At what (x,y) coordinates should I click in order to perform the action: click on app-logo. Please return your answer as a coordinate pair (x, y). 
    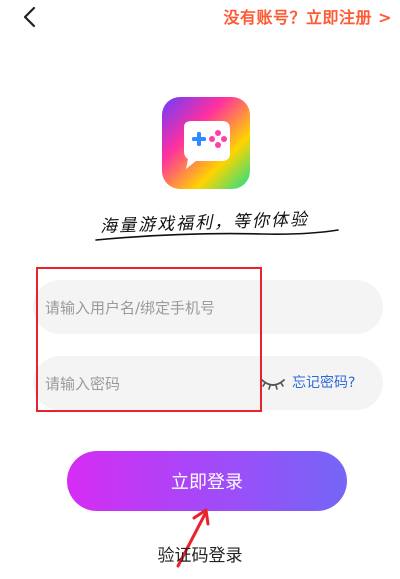
    Looking at the image, I should click on (206, 143).